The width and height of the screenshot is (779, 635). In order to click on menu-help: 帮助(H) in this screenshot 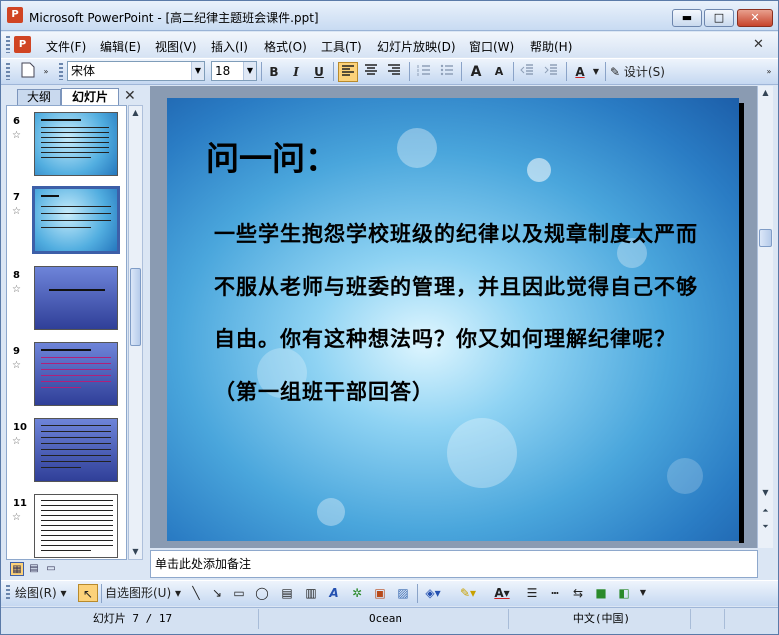, I will do `click(551, 46)`.